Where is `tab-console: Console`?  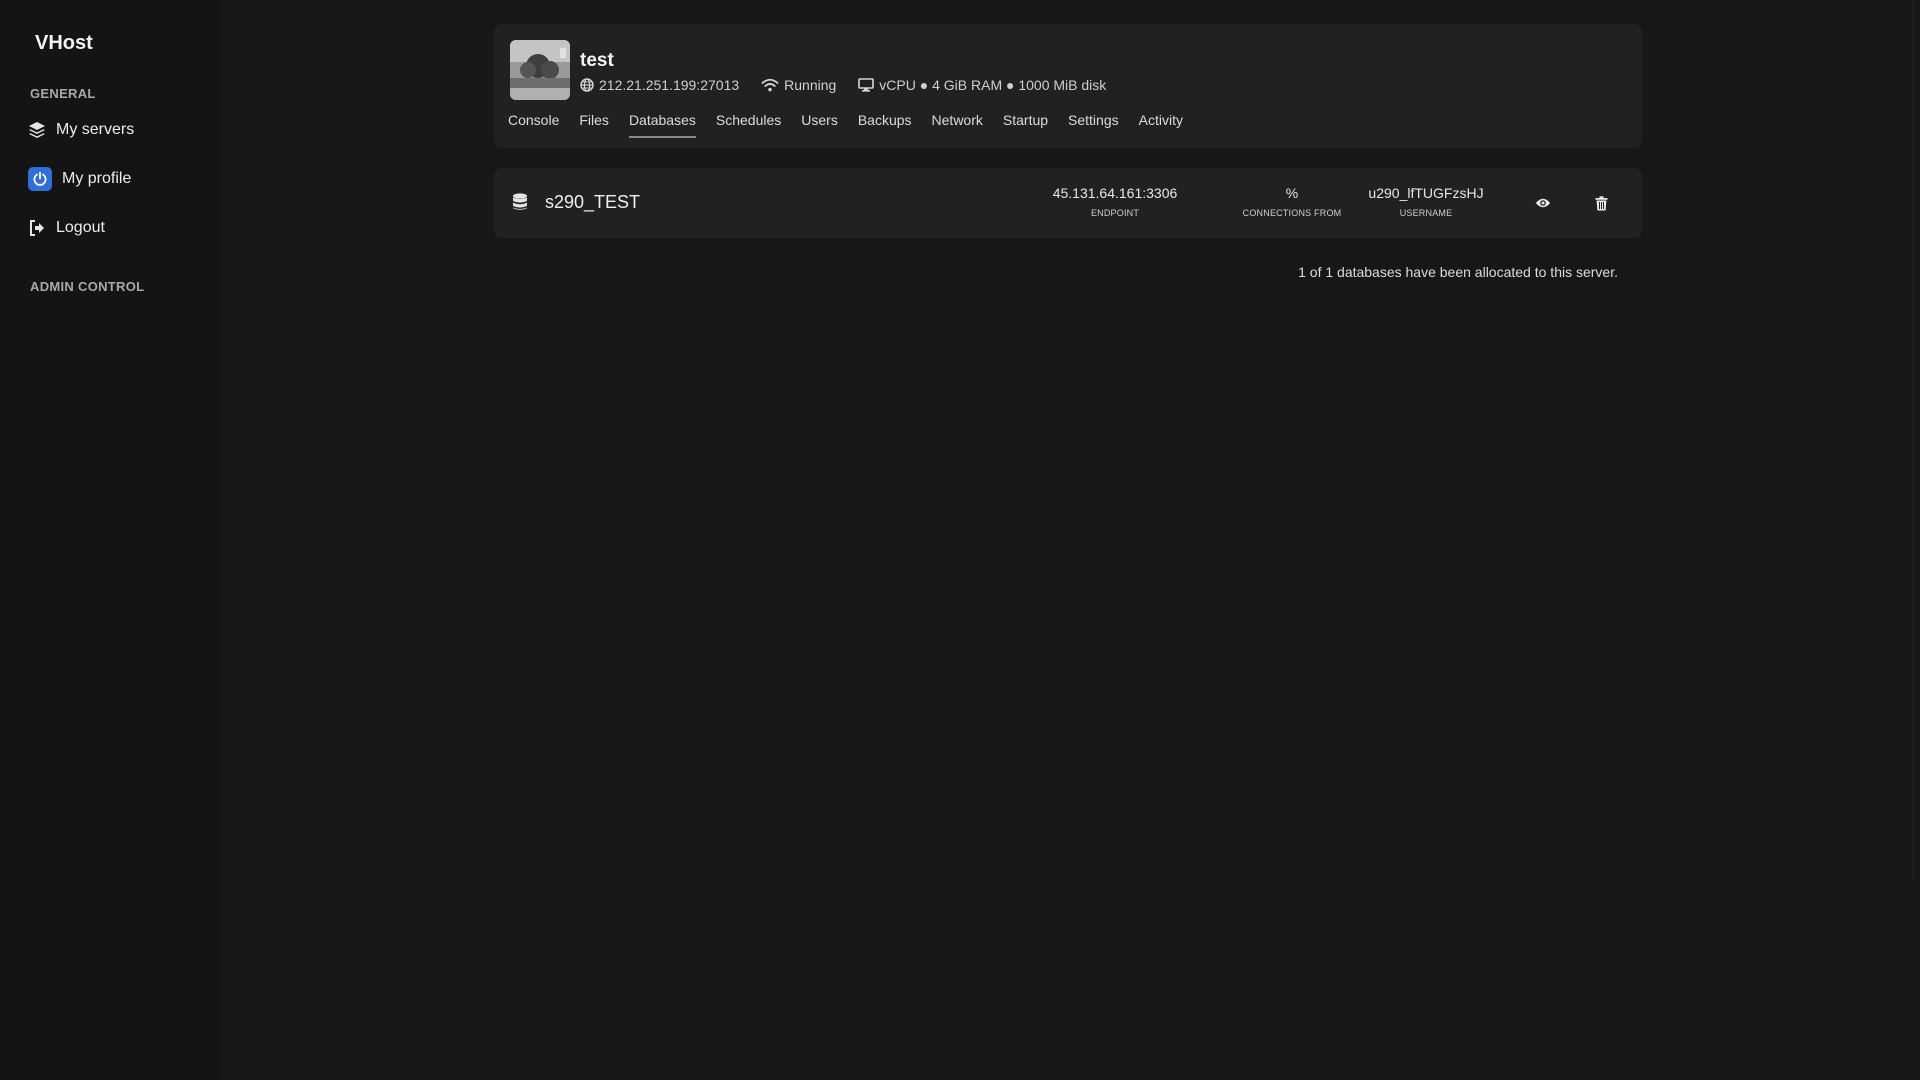
tab-console: Console is located at coordinates (538, 124).